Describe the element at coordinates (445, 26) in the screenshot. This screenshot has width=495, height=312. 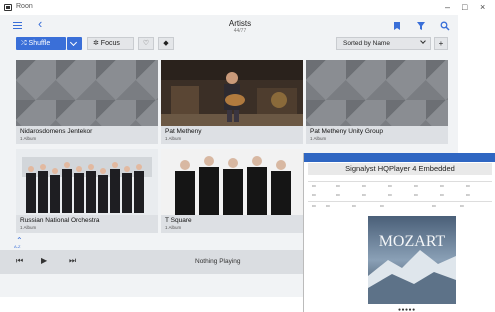
I see `search-icon` at that location.